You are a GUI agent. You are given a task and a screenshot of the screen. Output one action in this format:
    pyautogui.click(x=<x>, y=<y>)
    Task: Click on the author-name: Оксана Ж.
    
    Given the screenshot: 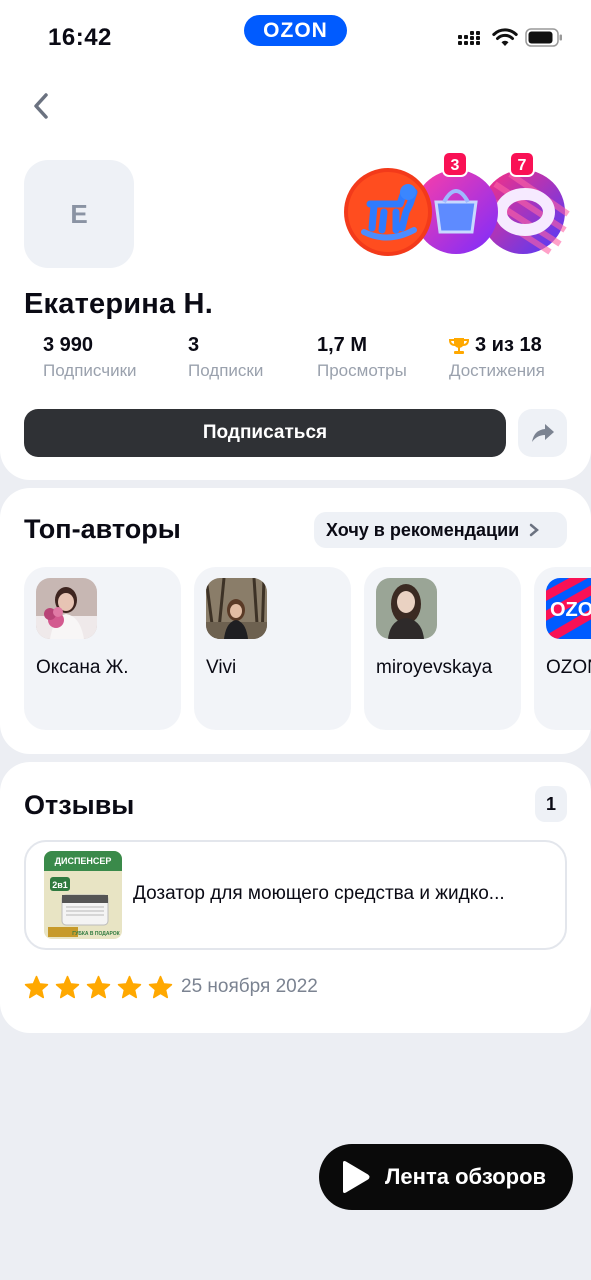 What is the action you would take?
    pyautogui.click(x=82, y=667)
    